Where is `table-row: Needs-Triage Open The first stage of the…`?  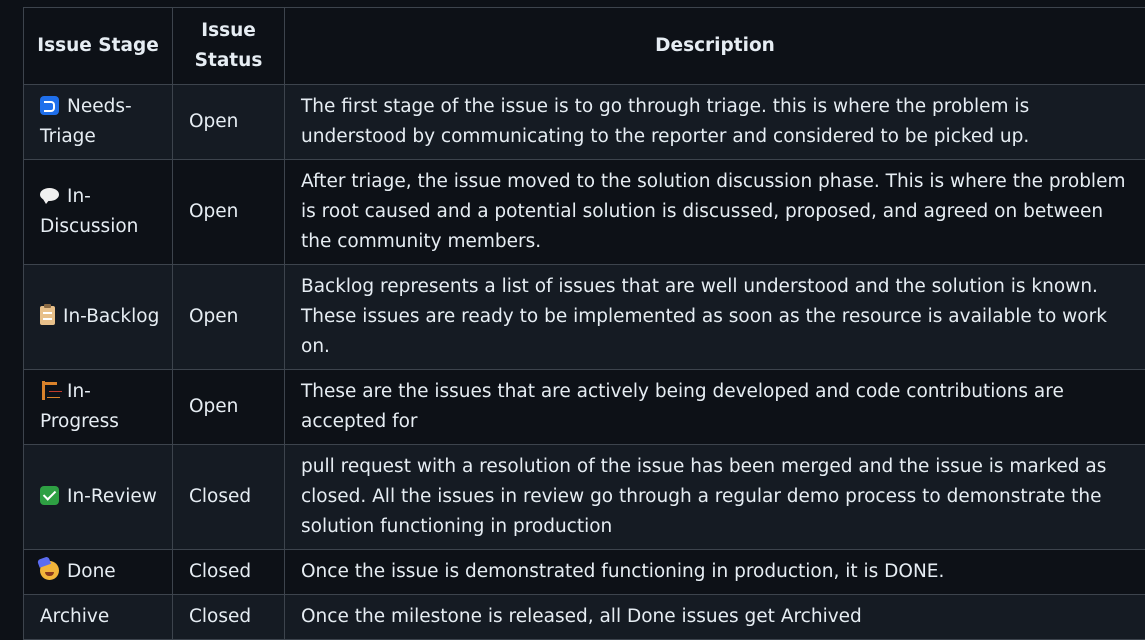 table-row: Needs-Triage Open The first stage of the… is located at coordinates (584, 122).